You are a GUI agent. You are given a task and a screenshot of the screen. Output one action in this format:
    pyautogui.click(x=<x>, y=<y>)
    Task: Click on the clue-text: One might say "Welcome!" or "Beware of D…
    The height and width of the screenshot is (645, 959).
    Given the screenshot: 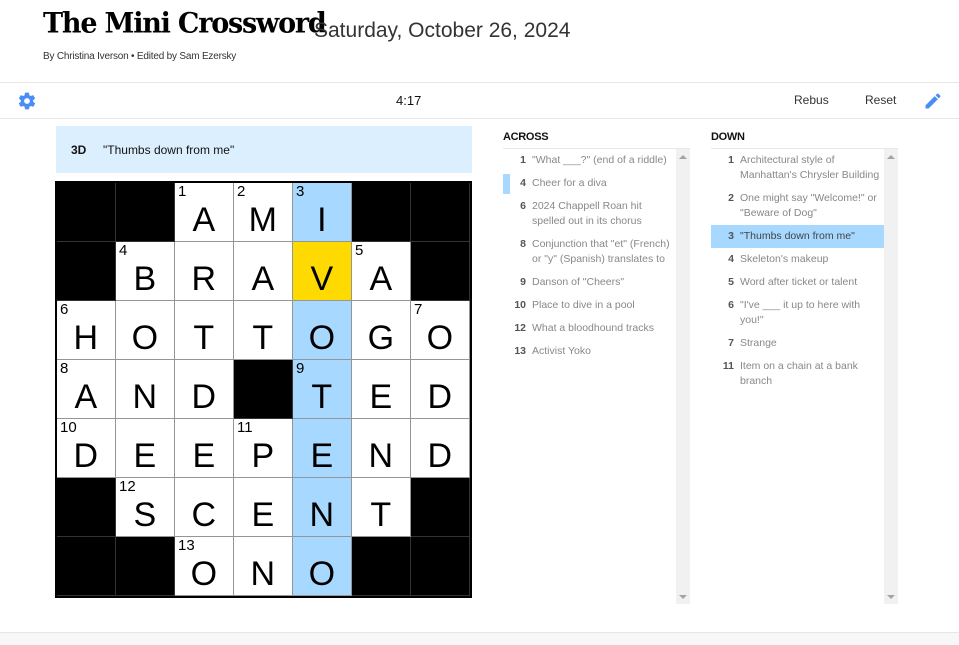 What is the action you would take?
    pyautogui.click(x=808, y=205)
    